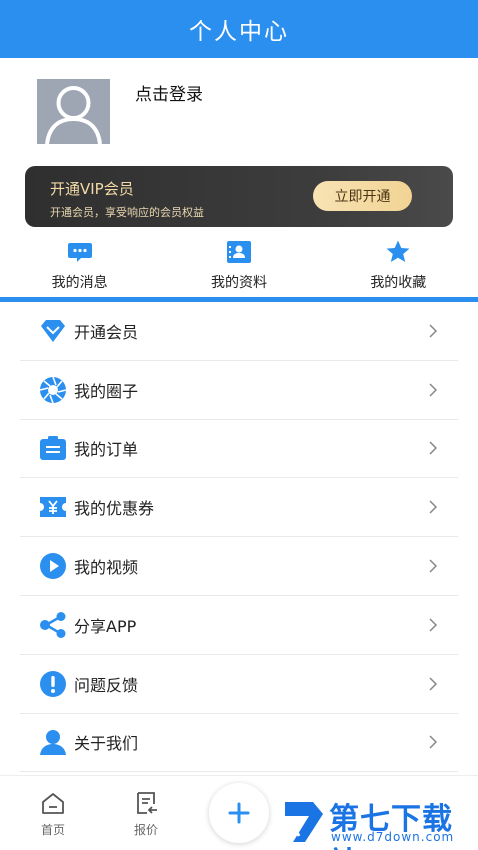 The height and width of the screenshot is (850, 478). What do you see at coordinates (239, 390) in the screenshot?
I see `menu-item-circle: 我的圈子` at bounding box center [239, 390].